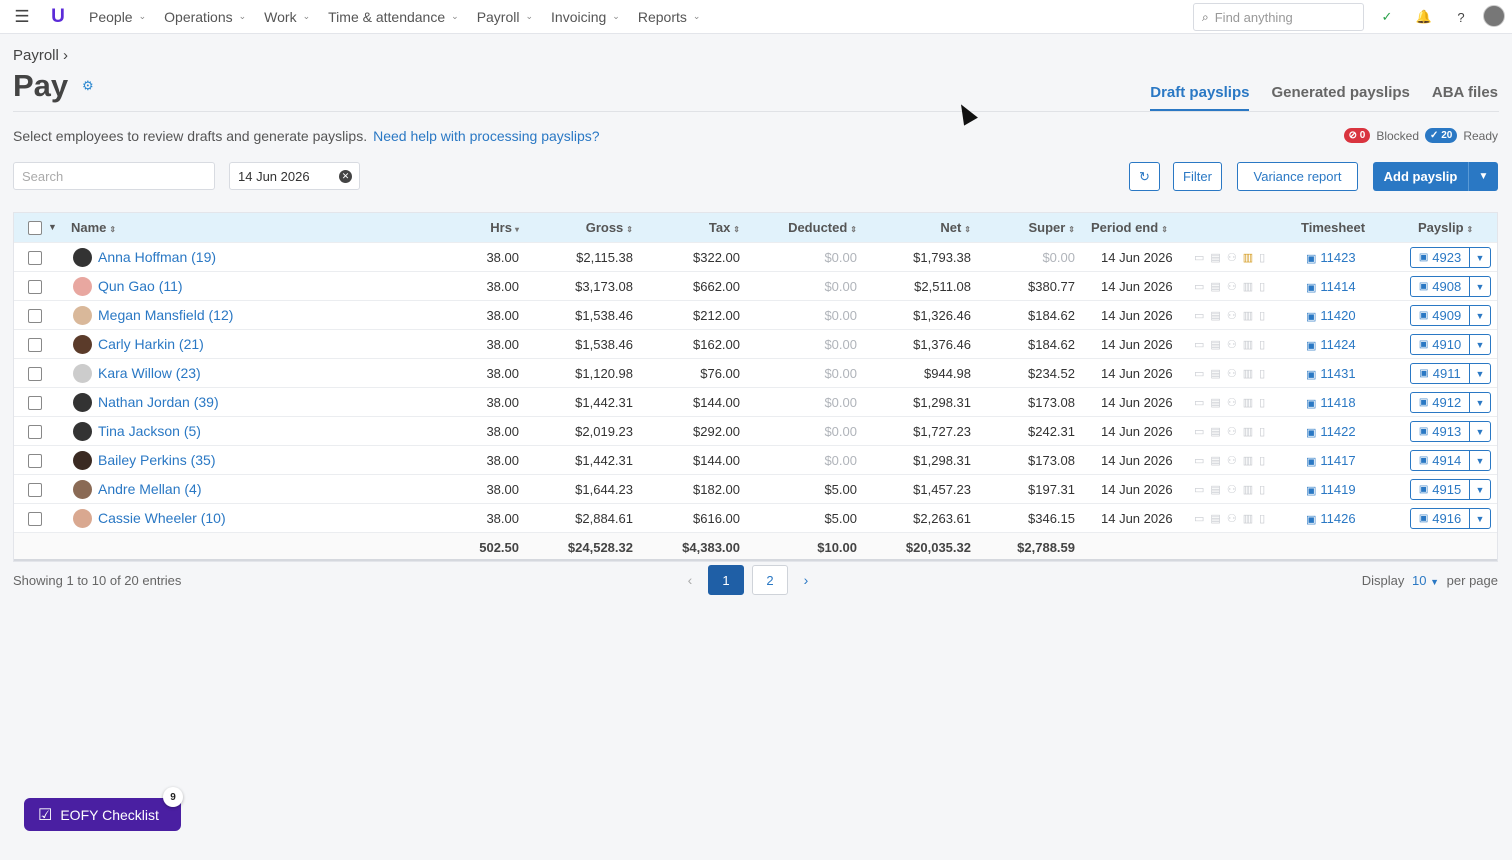 The width and height of the screenshot is (1512, 860). Describe the element at coordinates (1331, 460) in the screenshot. I see `timesheet-link: ▣ 11417` at that location.